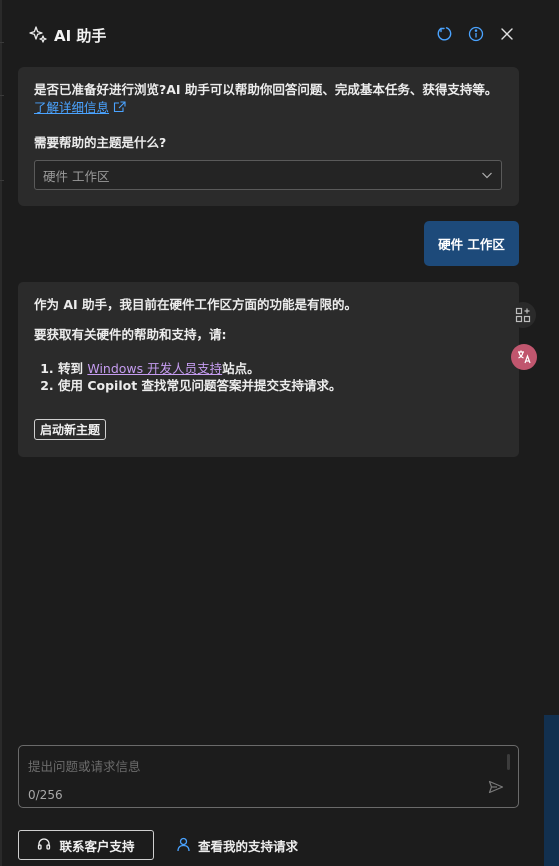 Image resolution: width=559 pixels, height=866 pixels. I want to click on sparkle-icon, so click(38, 34).